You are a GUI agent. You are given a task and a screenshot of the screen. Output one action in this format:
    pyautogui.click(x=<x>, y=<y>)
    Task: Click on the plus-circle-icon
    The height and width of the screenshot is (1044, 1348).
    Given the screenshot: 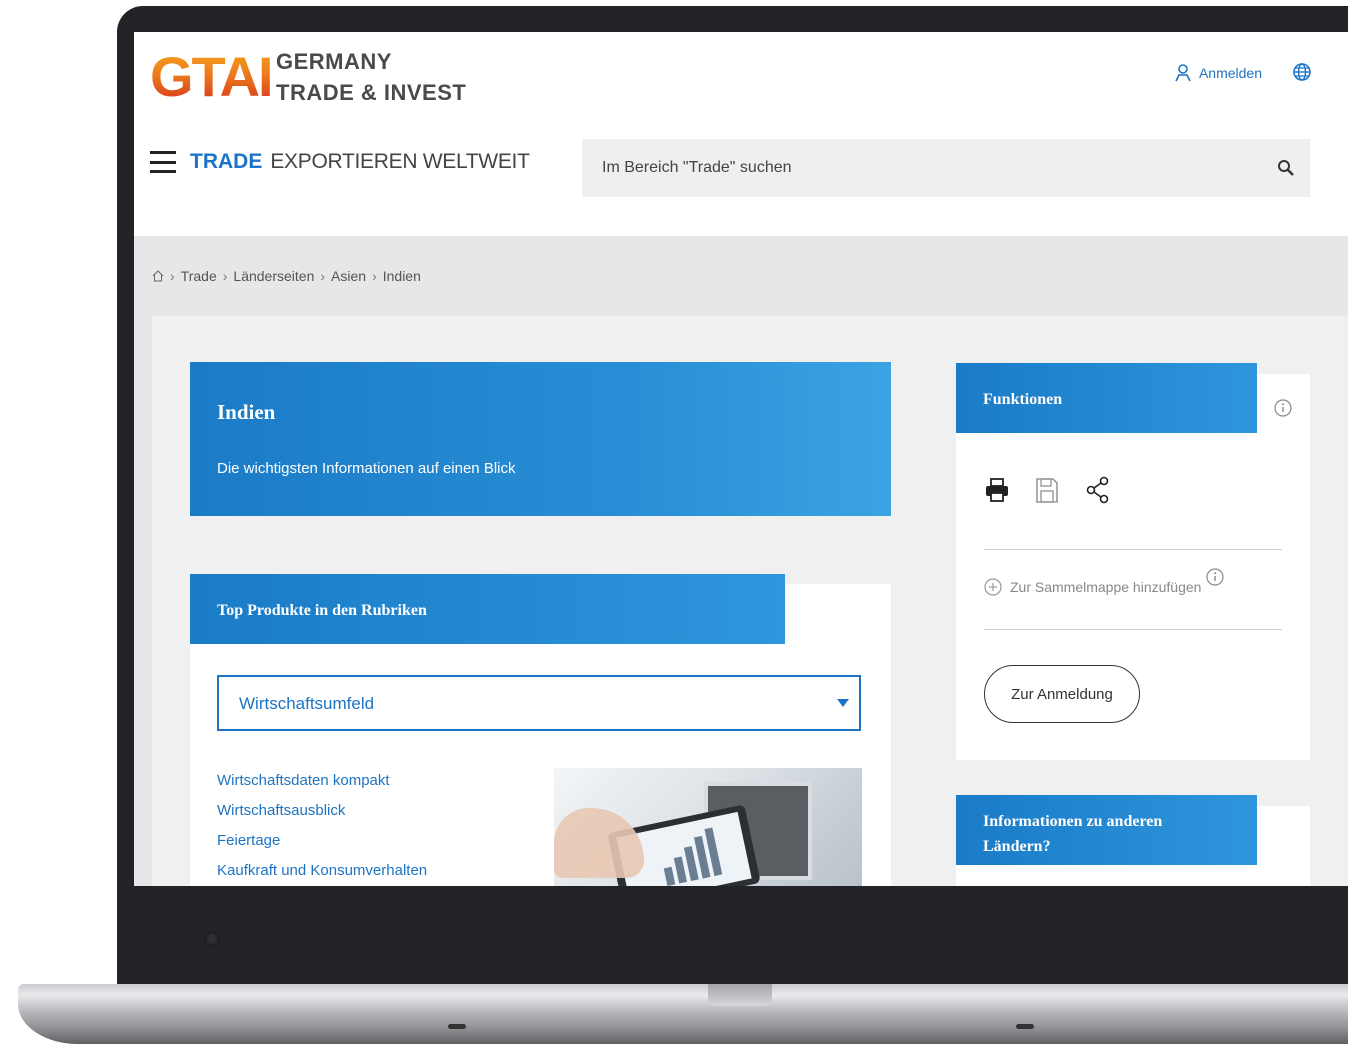 What is the action you would take?
    pyautogui.click(x=993, y=587)
    